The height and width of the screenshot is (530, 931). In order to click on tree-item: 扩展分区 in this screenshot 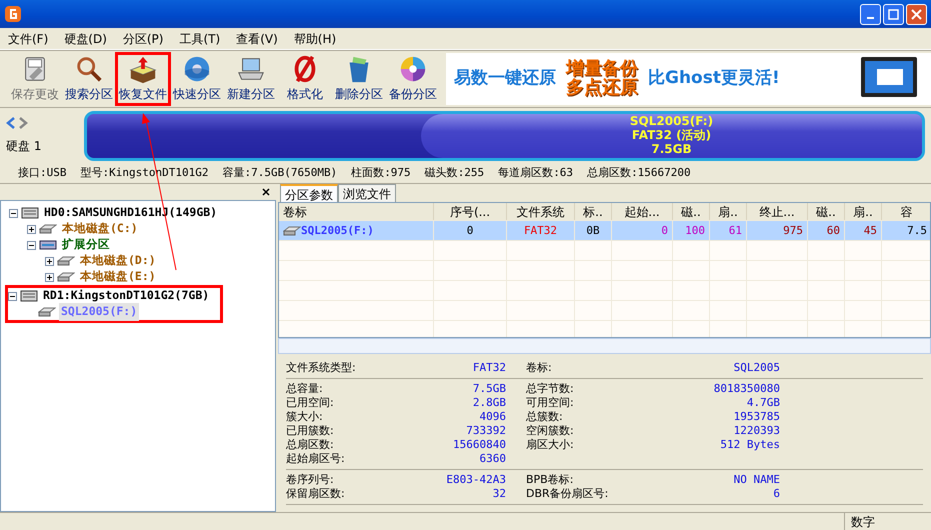, I will do `click(86, 245)`.